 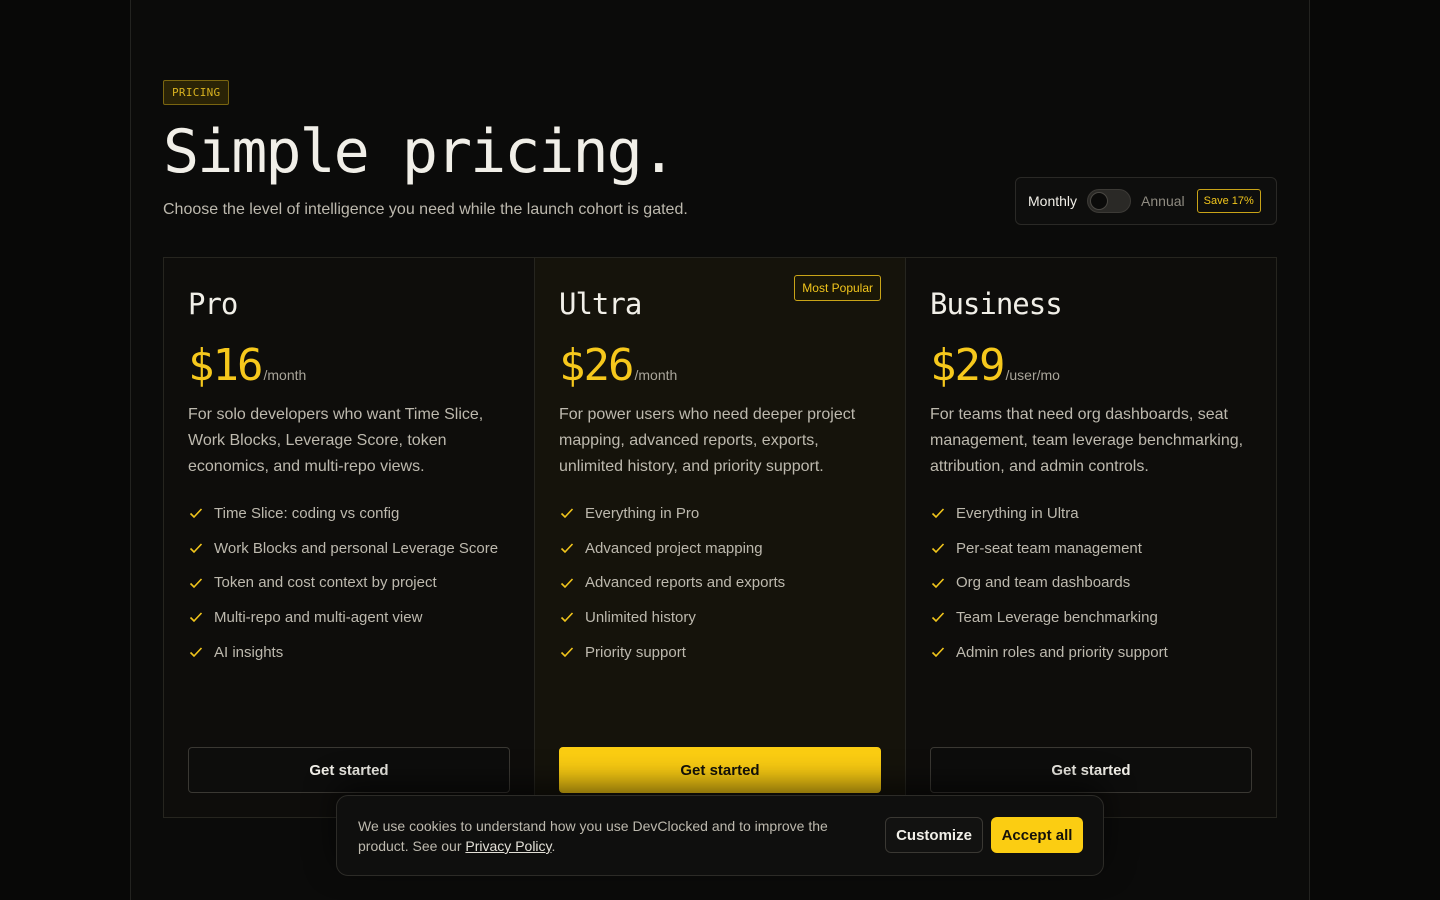 I want to click on feature-item: Priority support, so click(x=720, y=652).